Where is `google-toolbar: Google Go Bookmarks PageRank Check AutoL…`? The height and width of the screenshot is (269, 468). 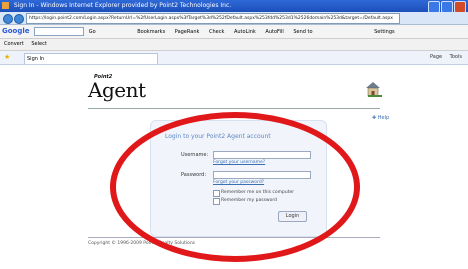 google-toolbar: Google Go Bookmarks PageRank Check AutoL… is located at coordinates (234, 32).